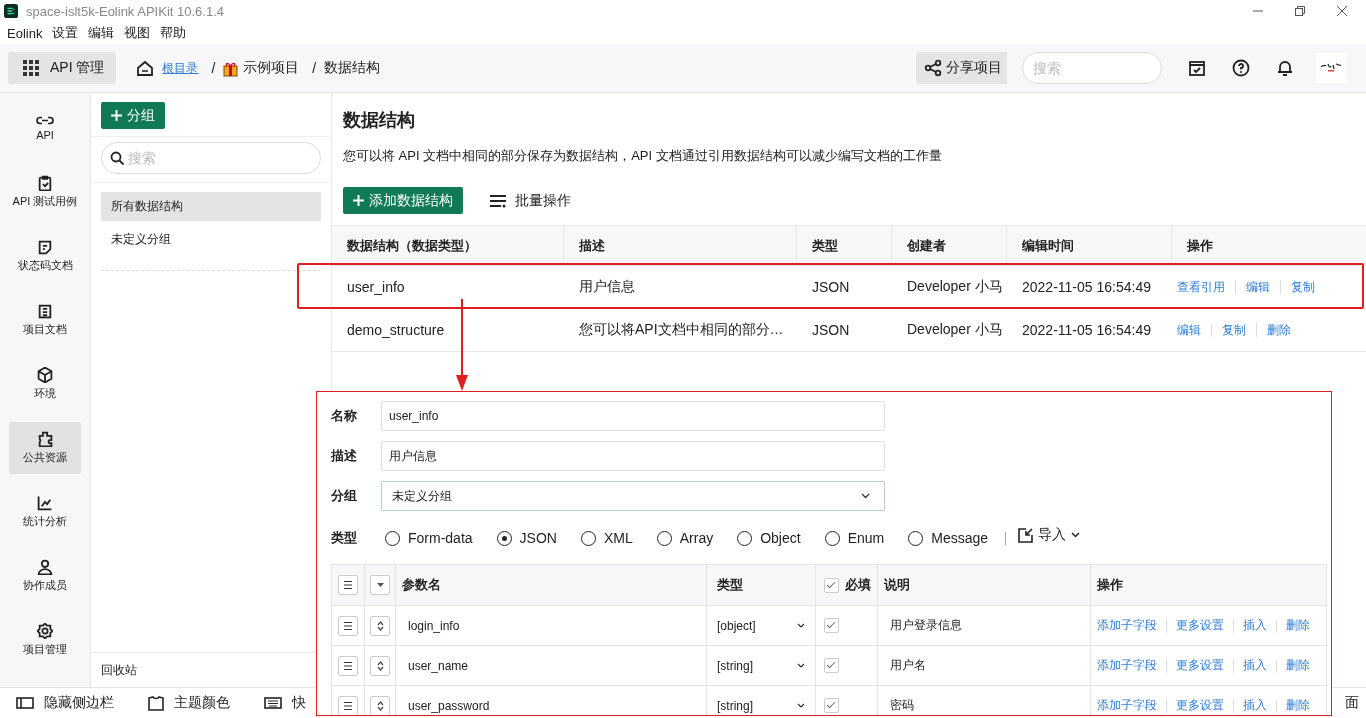 The height and width of the screenshot is (718, 1366). What do you see at coordinates (831, 330) in the screenshot?
I see `table-cell-text: JSON` at bounding box center [831, 330].